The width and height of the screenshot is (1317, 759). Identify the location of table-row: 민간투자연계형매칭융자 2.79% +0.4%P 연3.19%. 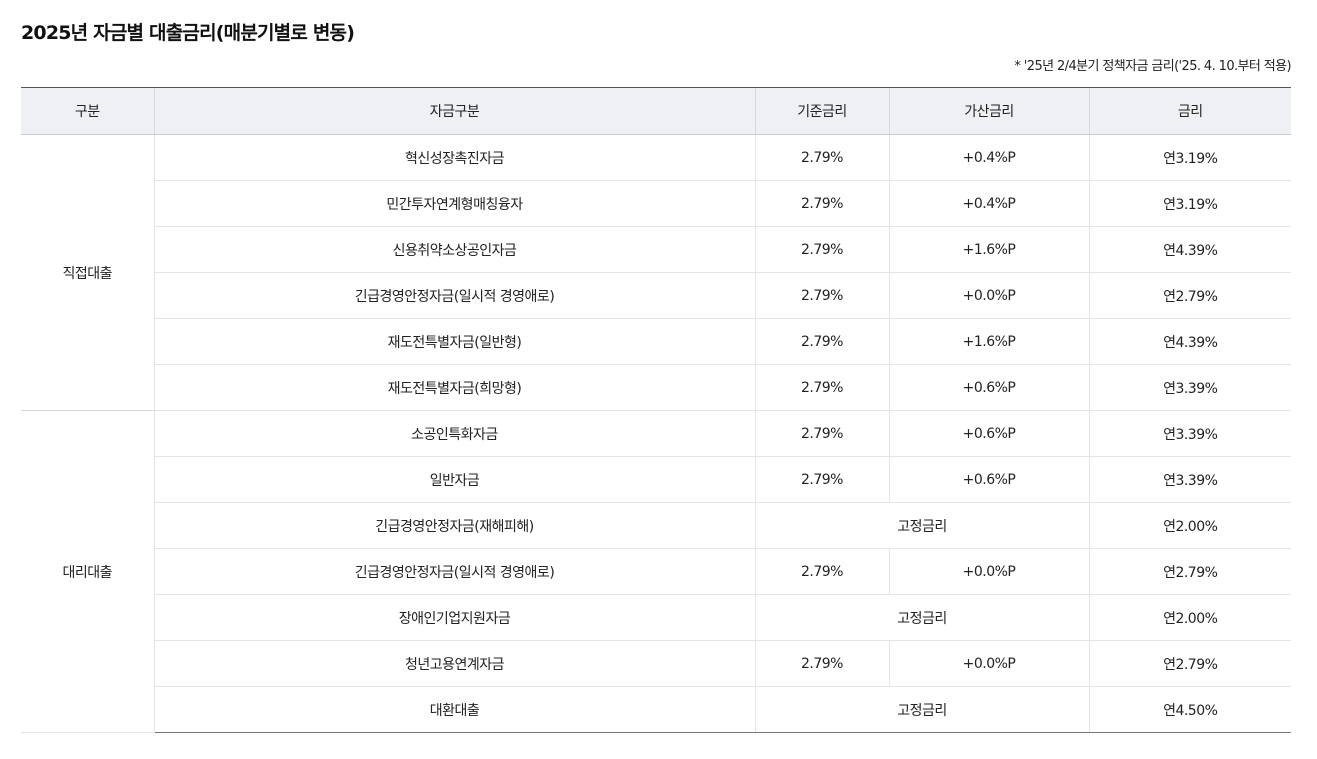
(656, 203).